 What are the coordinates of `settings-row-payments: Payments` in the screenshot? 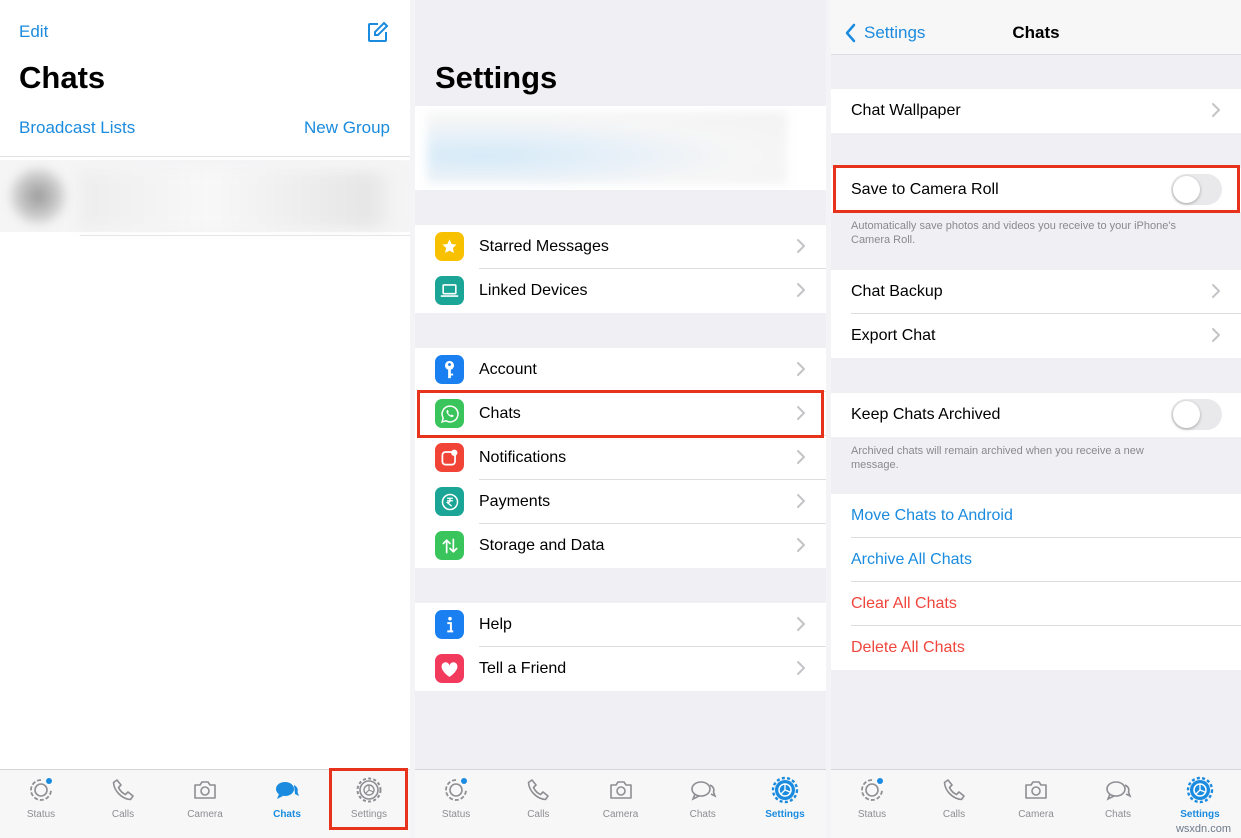 It's located at (620, 502).